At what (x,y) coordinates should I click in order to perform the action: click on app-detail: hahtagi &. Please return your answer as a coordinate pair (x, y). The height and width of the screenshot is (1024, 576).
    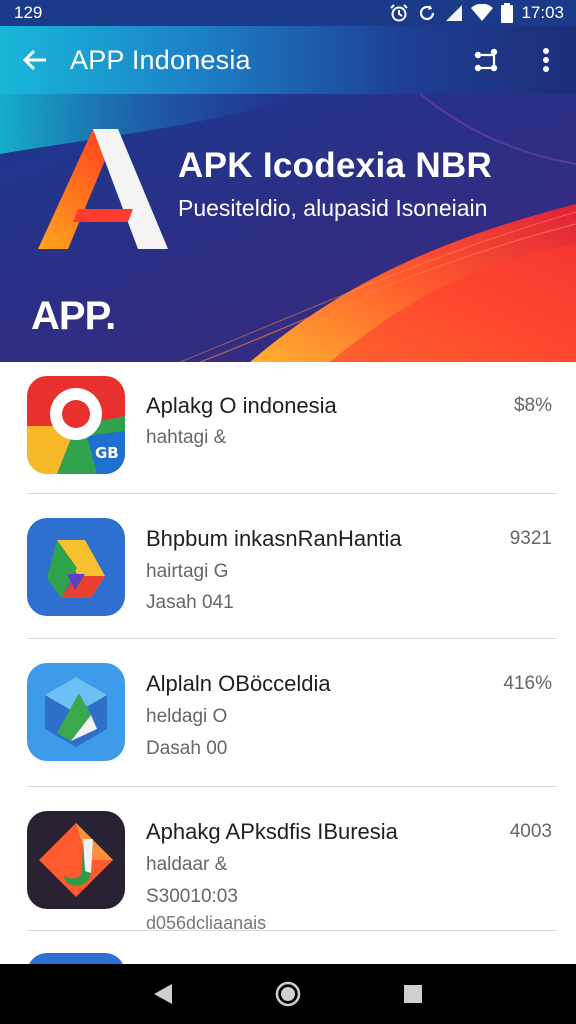
    Looking at the image, I should click on (186, 437).